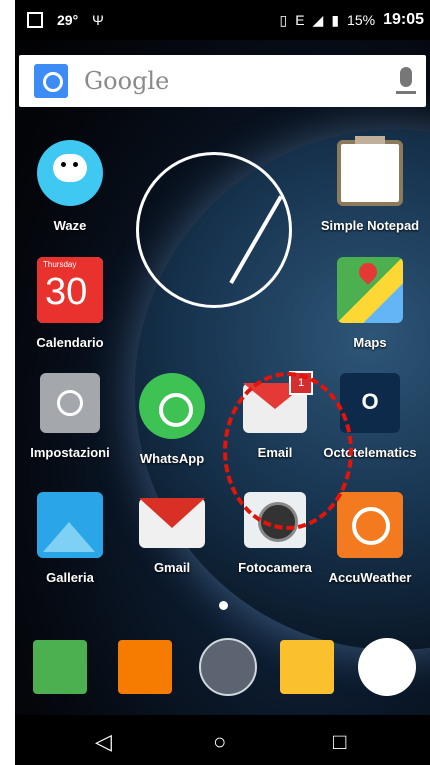 This screenshot has height=765, width=430. What do you see at coordinates (256, 239) in the screenshot?
I see `clock-hand` at bounding box center [256, 239].